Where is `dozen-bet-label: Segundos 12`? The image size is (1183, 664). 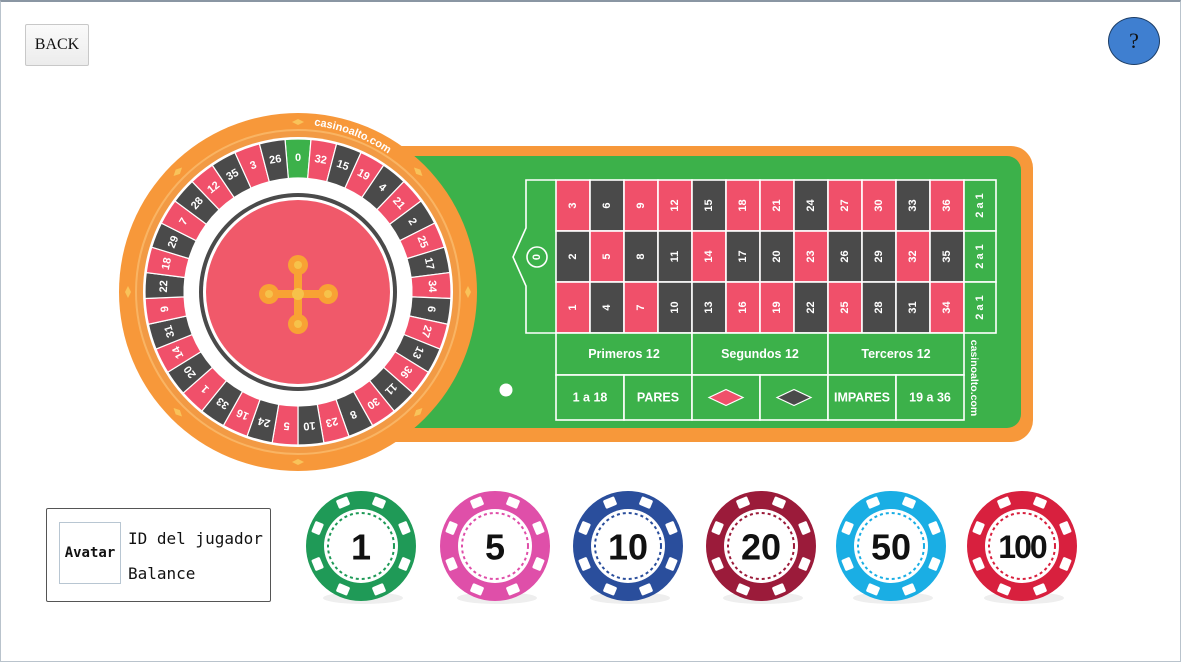 dozen-bet-label: Segundos 12 is located at coordinates (760, 354).